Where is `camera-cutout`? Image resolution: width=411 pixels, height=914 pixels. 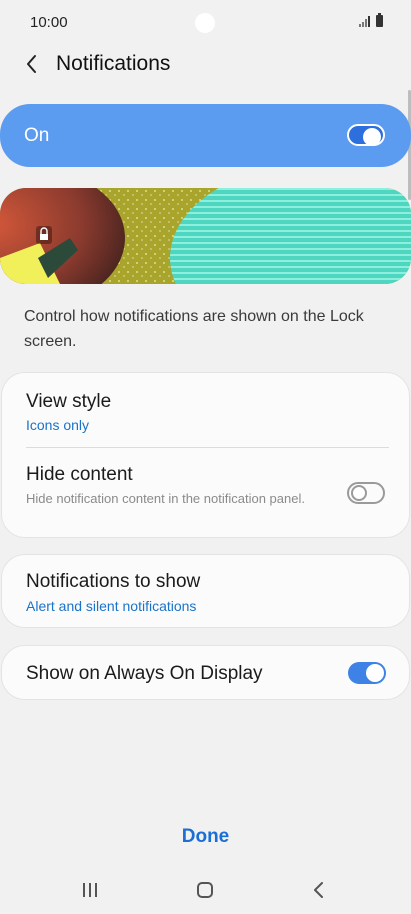
camera-cutout is located at coordinates (205, 23).